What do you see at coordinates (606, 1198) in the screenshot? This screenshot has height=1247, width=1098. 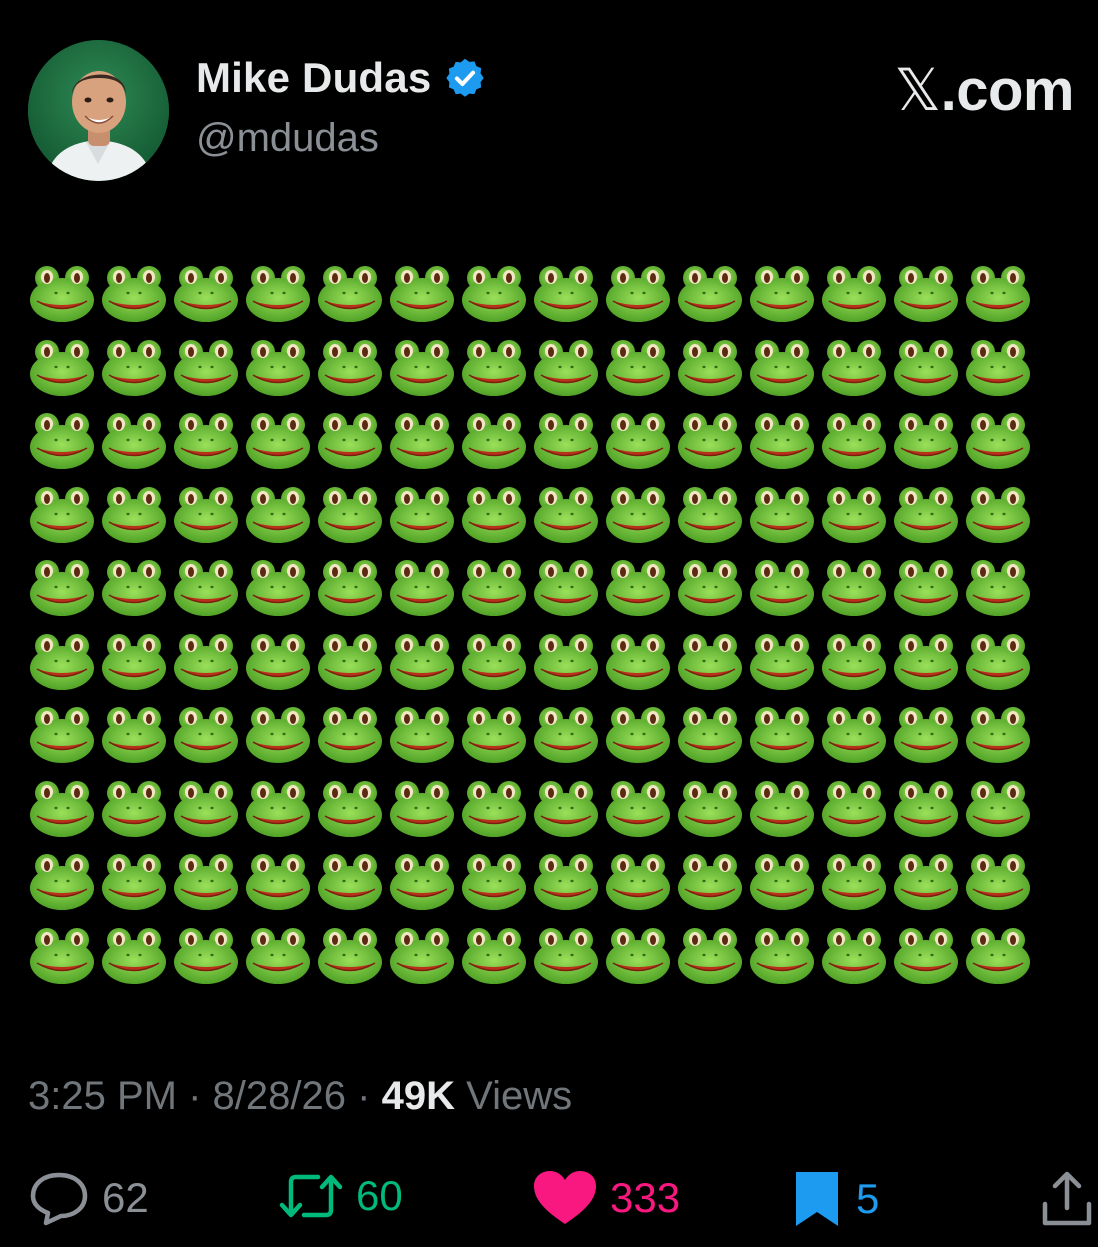 I see `like-button: 333` at bounding box center [606, 1198].